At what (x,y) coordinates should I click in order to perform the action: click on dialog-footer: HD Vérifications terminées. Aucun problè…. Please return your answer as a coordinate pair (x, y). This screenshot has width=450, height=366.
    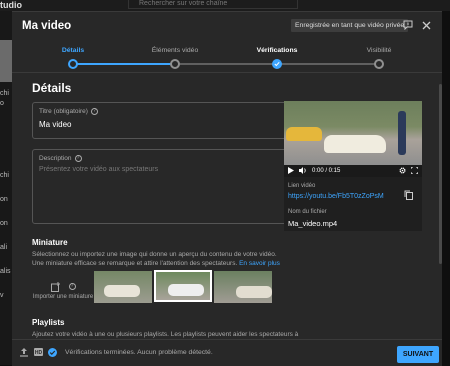
    Looking at the image, I should click on (227, 352).